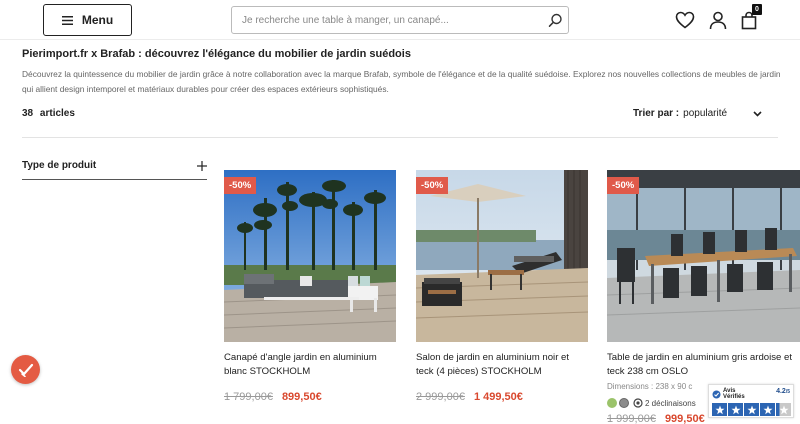 The height and width of the screenshot is (424, 800). Describe the element at coordinates (757, 9) in the screenshot. I see `cart-count-badge: 0` at that location.